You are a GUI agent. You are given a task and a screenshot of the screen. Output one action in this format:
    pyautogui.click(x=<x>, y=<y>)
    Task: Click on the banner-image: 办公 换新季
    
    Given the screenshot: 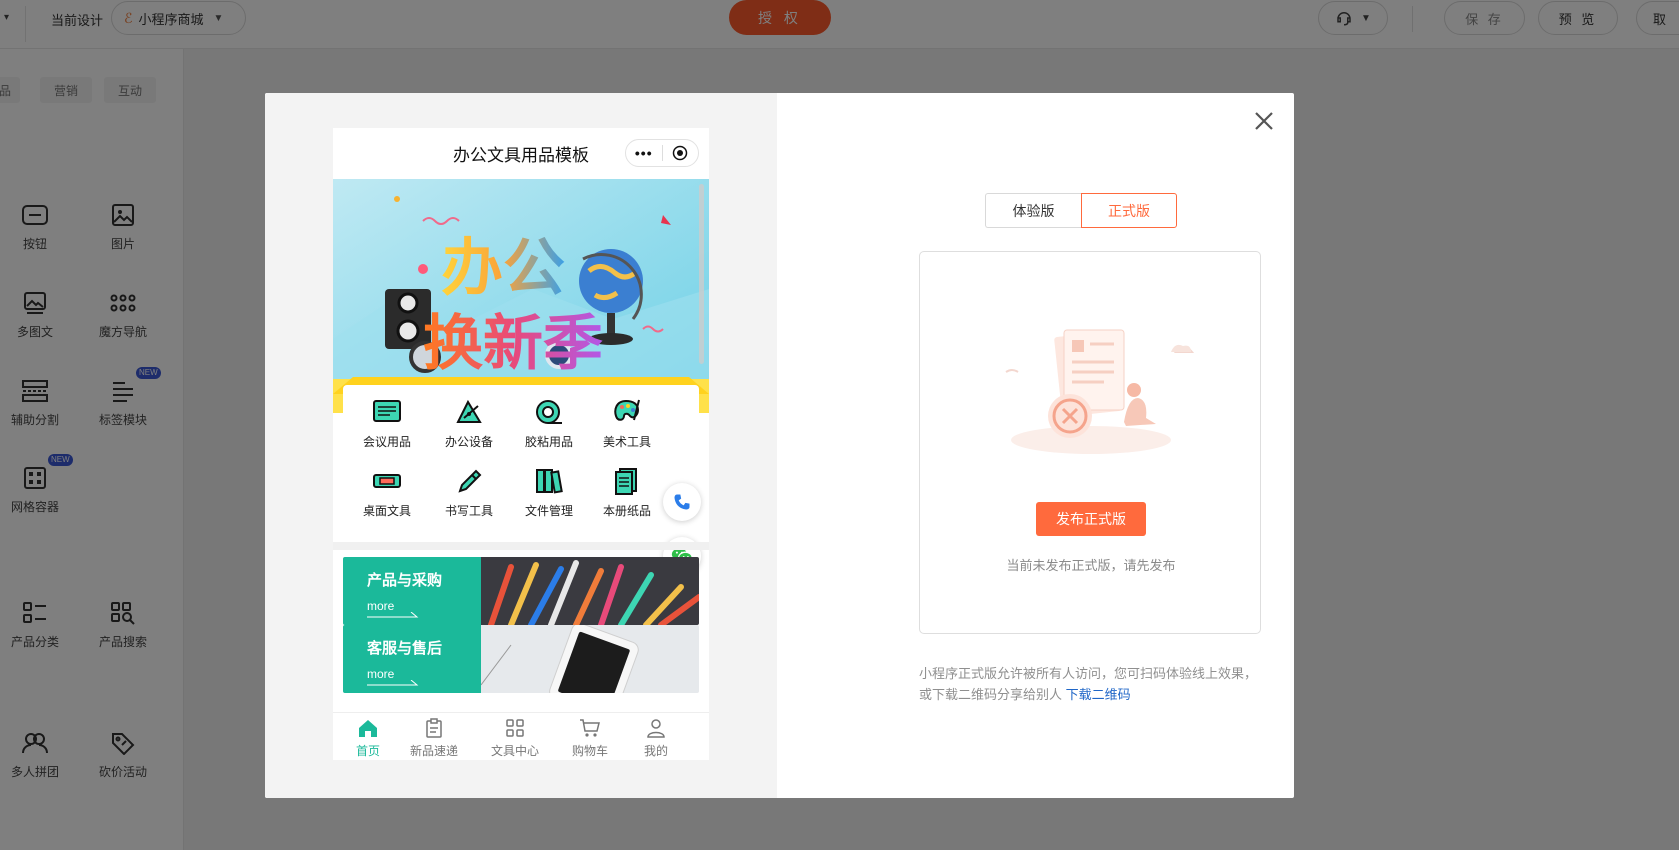 What is the action you would take?
    pyautogui.click(x=521, y=296)
    